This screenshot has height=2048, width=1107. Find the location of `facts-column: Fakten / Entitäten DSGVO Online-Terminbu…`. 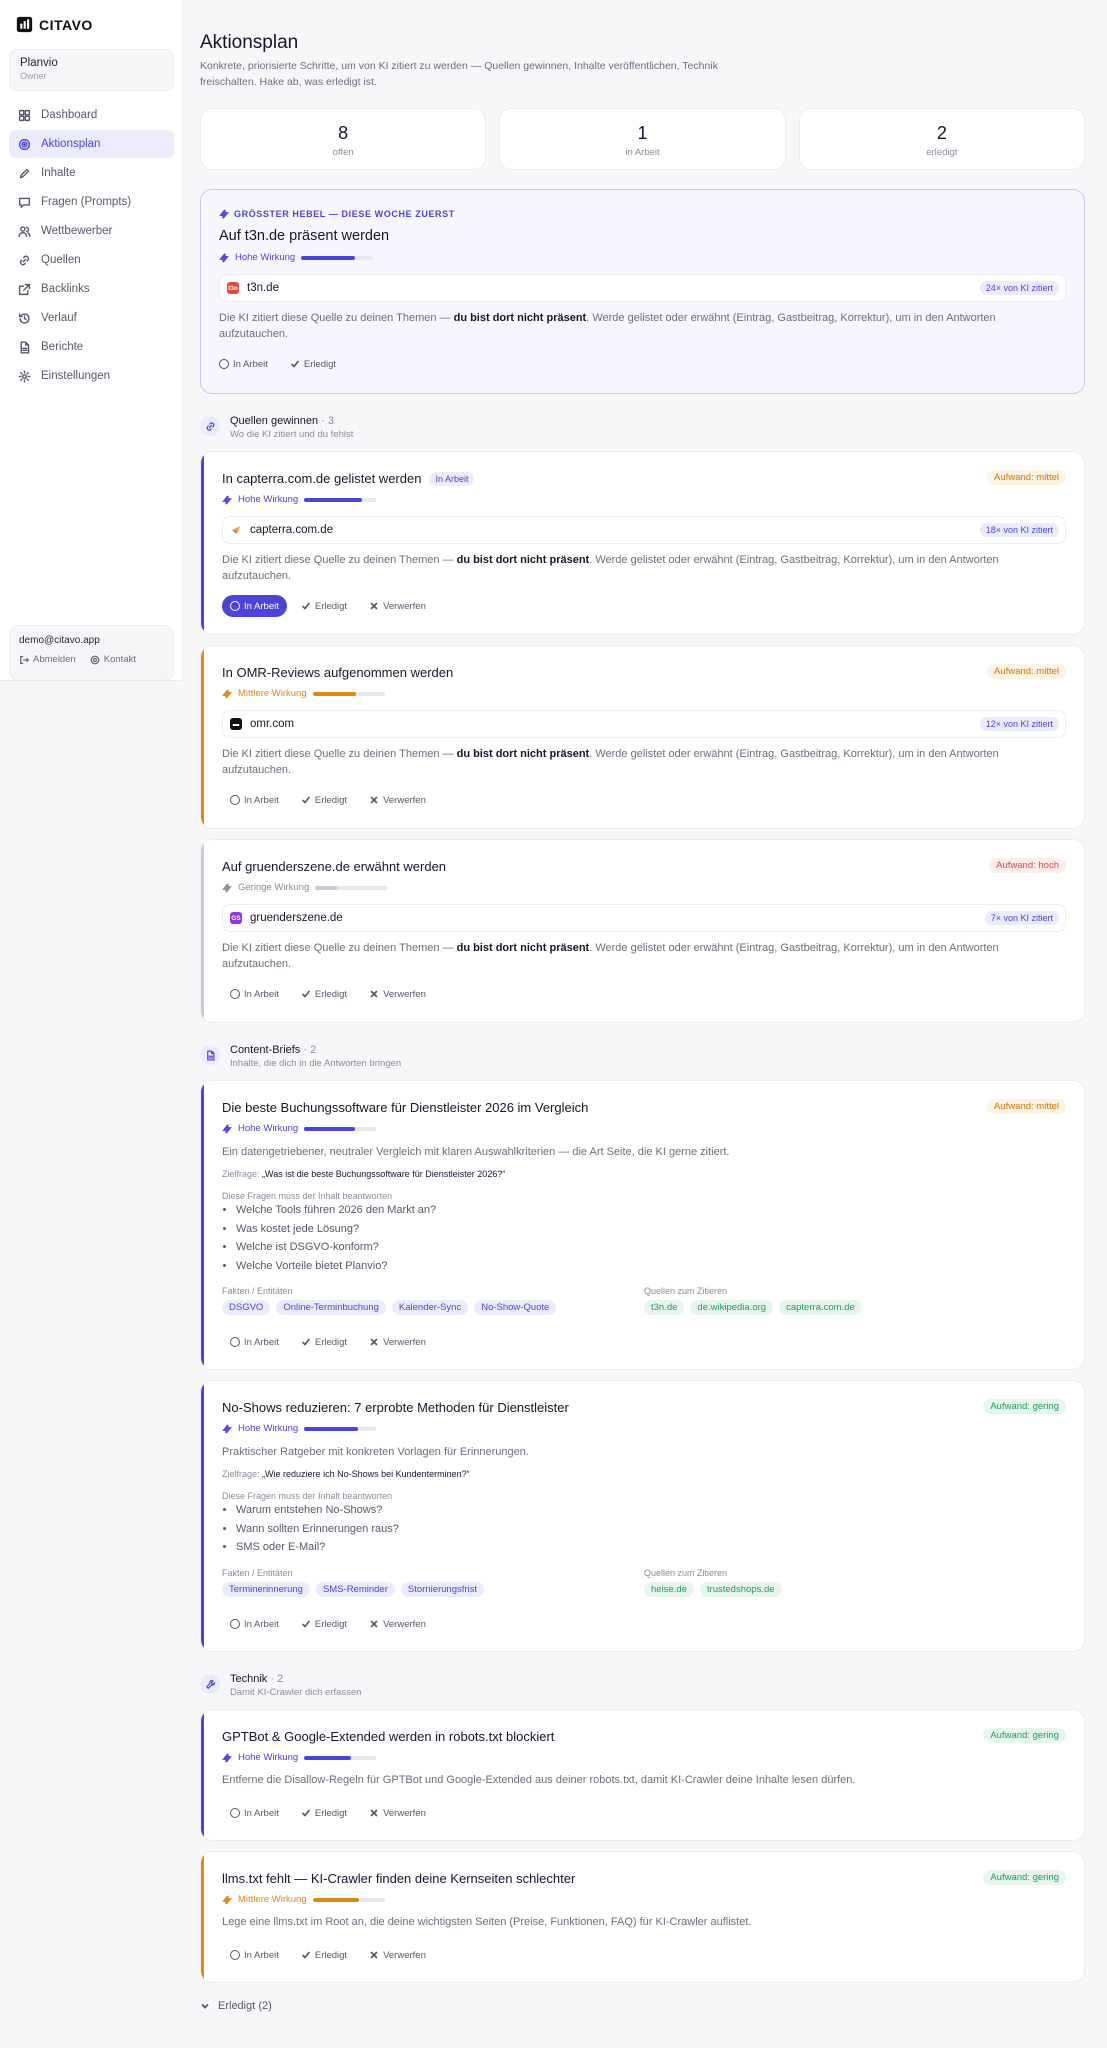

facts-column: Fakten / Entitäten DSGVO Online-Terminbu… is located at coordinates (433, 1300).